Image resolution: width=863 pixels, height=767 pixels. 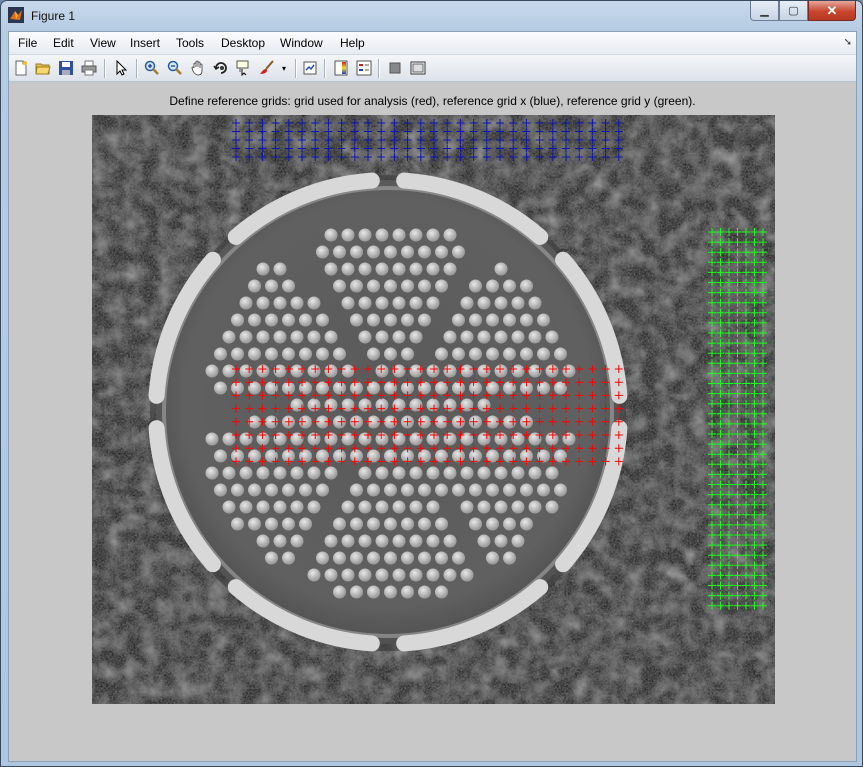 I want to click on legend-icon, so click(x=364, y=68).